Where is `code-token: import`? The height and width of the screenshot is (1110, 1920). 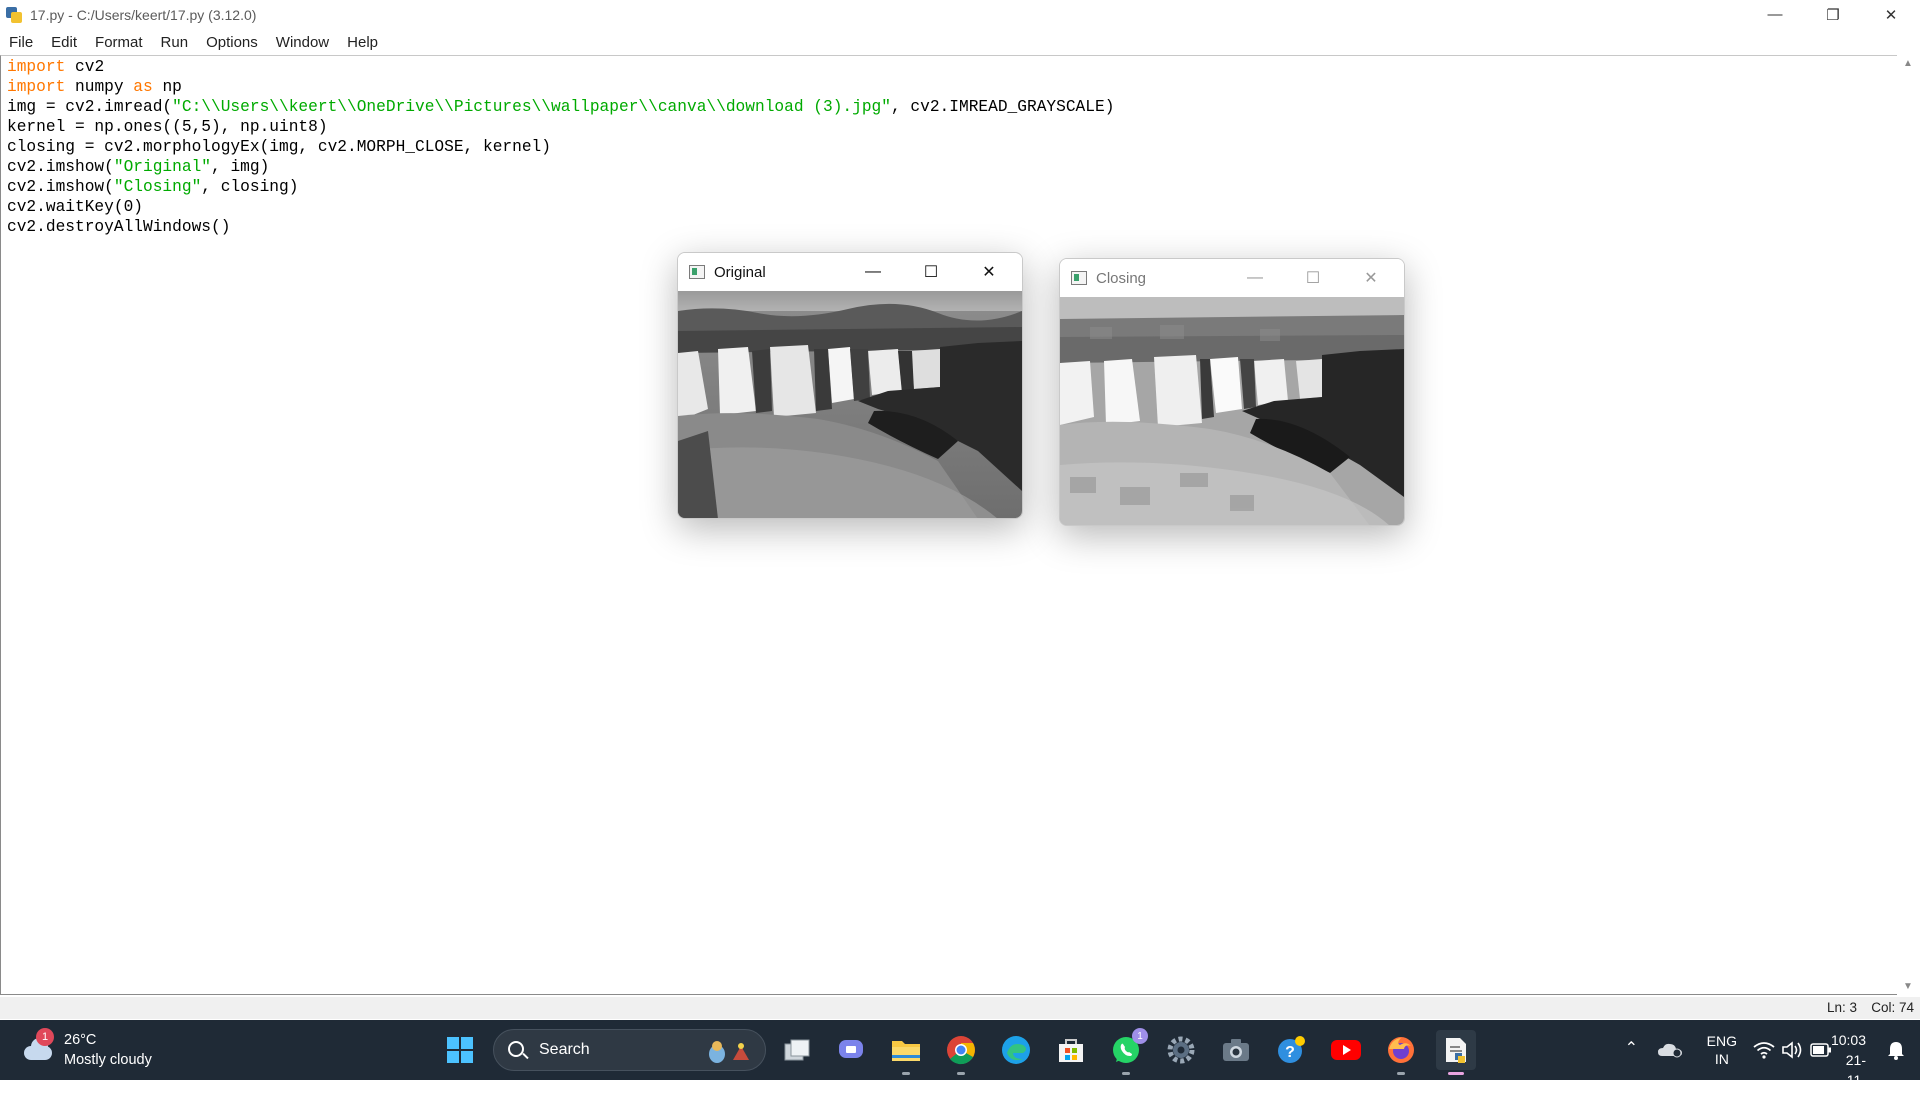 code-token: import is located at coordinates (36, 87).